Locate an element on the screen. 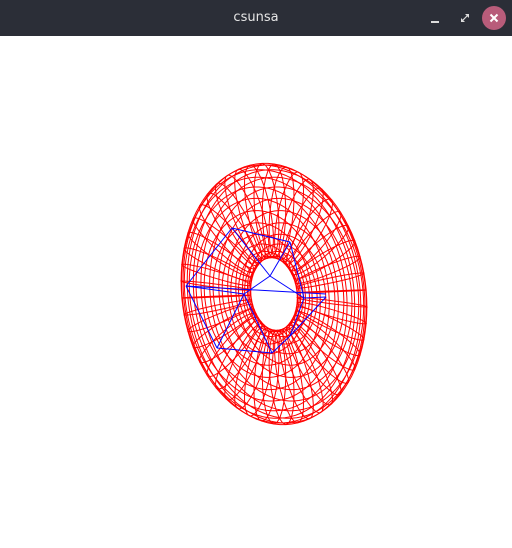 This screenshot has height=548, width=512. title-bar: csunsa is located at coordinates (256, 18).